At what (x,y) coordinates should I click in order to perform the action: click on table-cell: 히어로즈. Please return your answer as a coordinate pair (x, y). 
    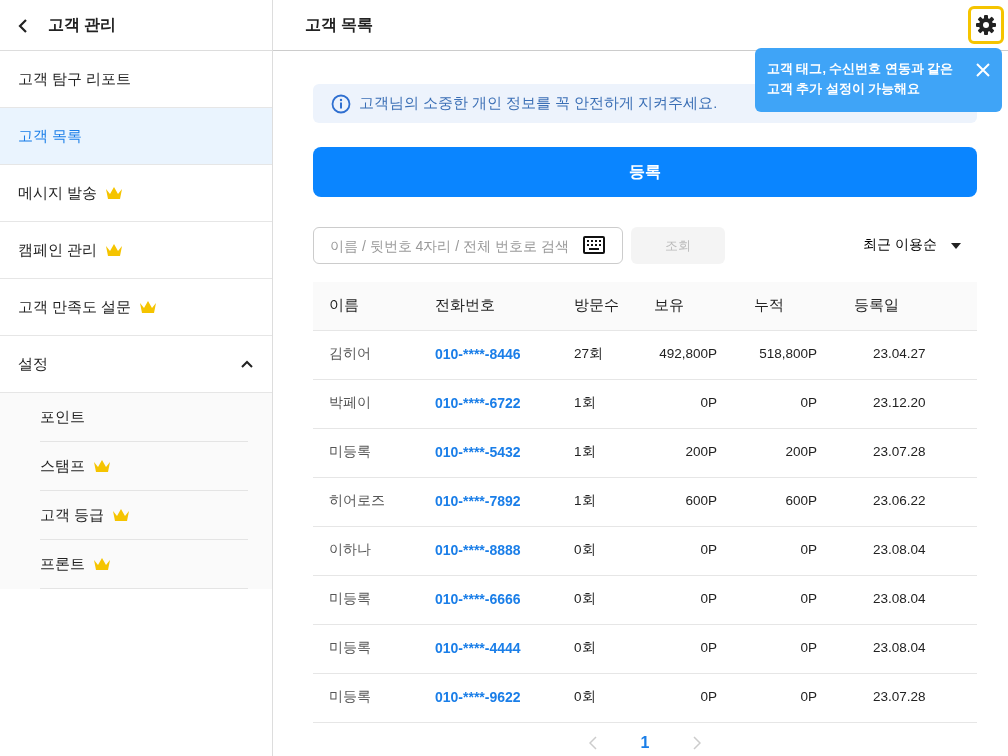
    Looking at the image, I should click on (373, 501).